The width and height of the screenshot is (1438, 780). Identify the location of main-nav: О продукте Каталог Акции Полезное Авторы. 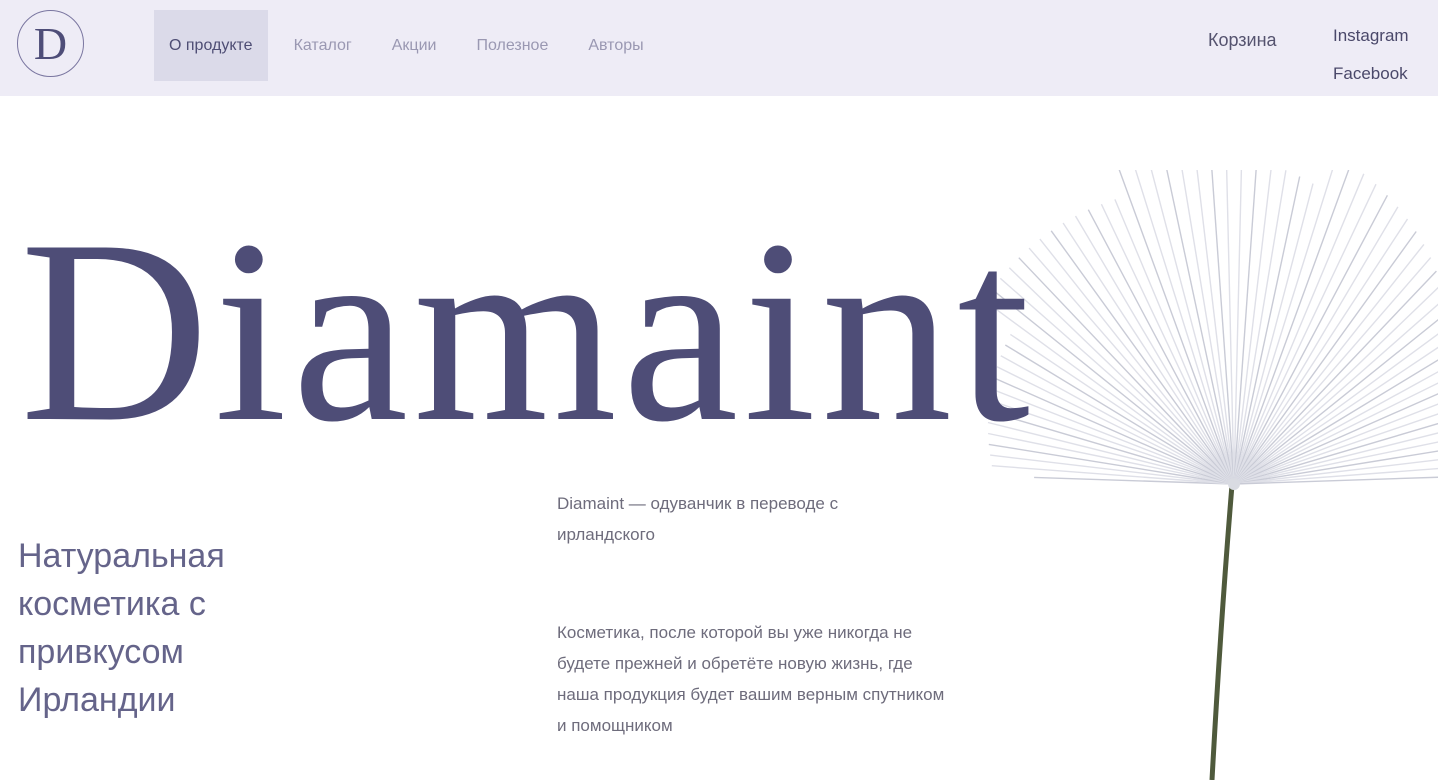
(409, 45).